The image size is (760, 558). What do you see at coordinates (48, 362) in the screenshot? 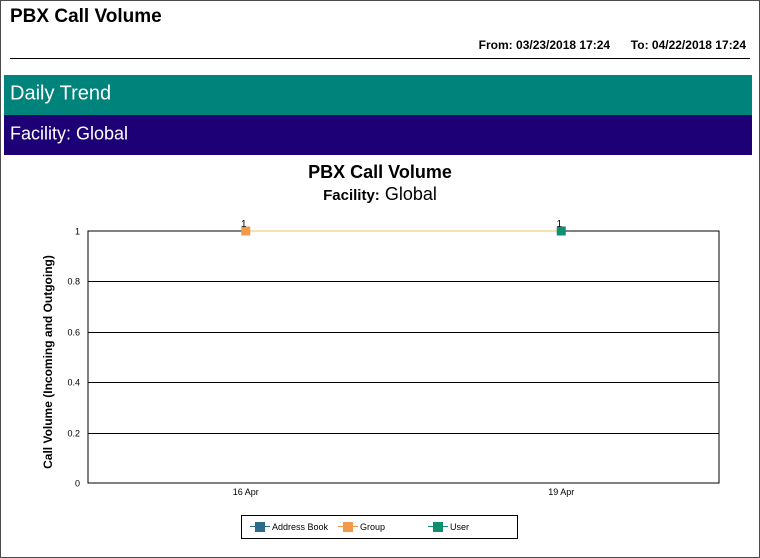
I see `y-axis-label: Call Volume (Incoming and Outgoing)` at bounding box center [48, 362].